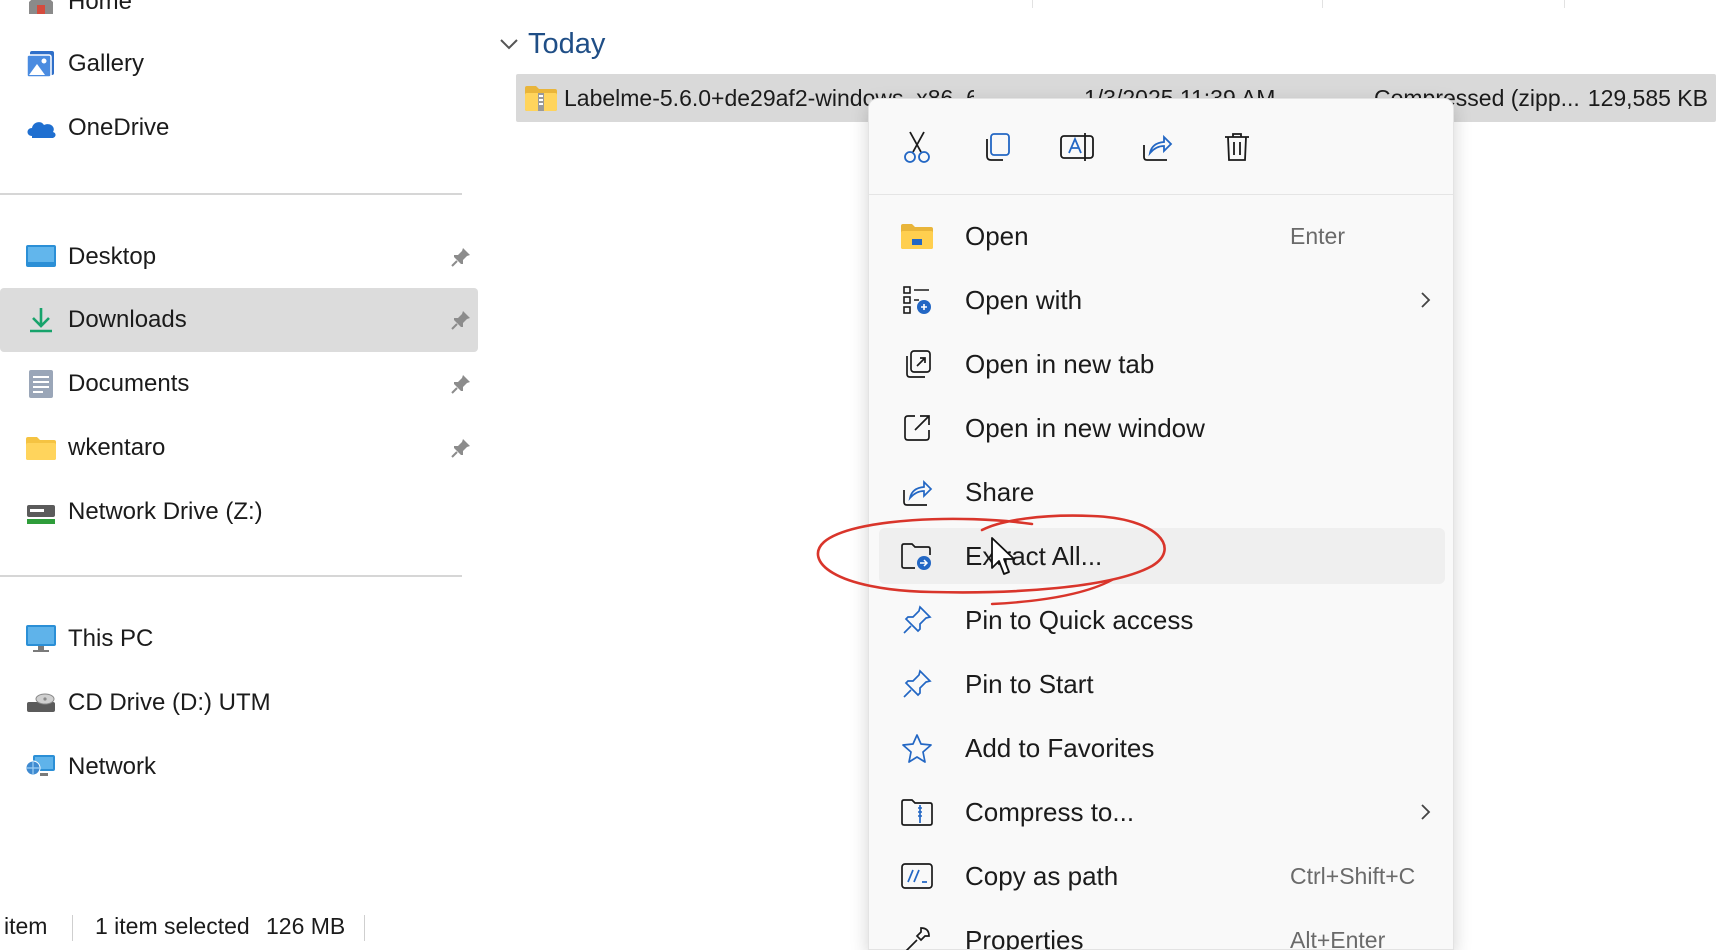 The height and width of the screenshot is (950, 1726). I want to click on network-icon, so click(41, 767).